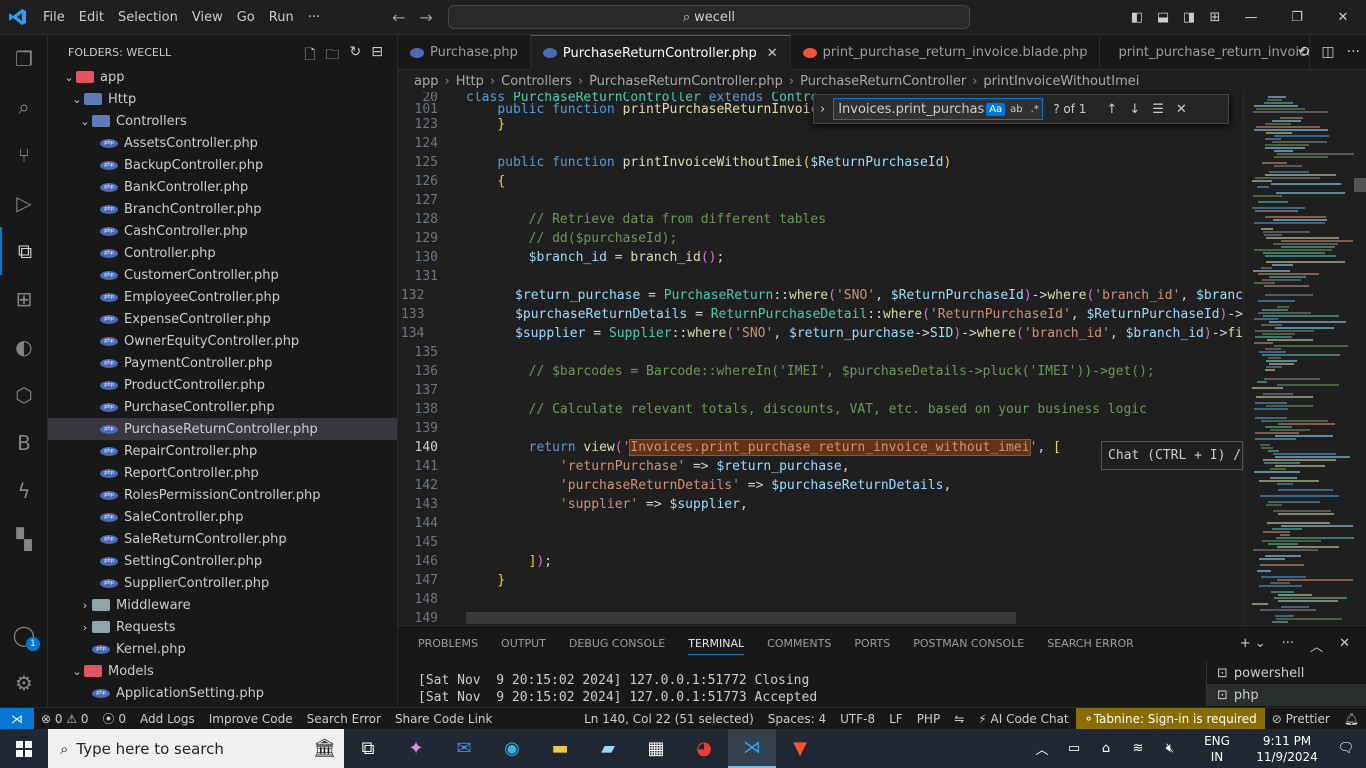  I want to click on refresh-icon: ↻, so click(356, 56).